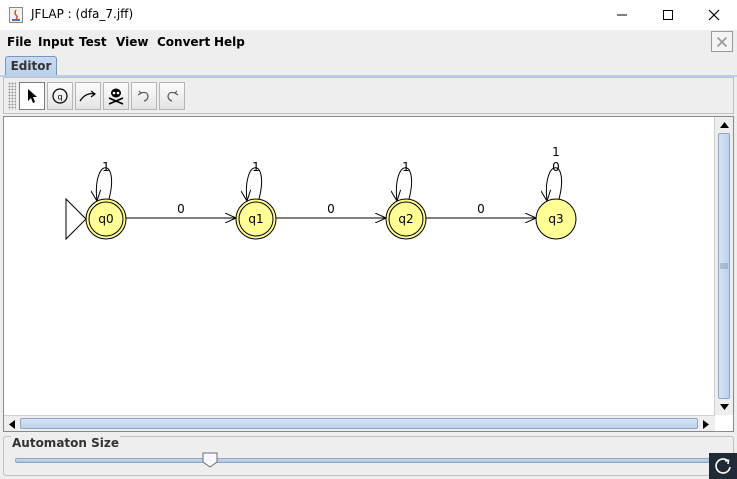 The image size is (737, 479). I want to click on transition-arrow-icon, so click(87, 96).